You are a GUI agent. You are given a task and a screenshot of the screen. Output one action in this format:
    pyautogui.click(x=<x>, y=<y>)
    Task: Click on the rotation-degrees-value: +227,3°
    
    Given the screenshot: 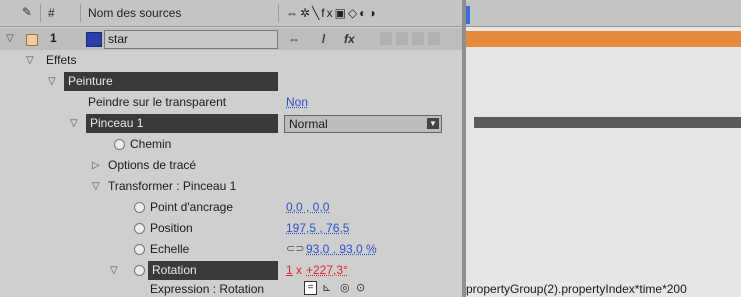 What is the action you would take?
    pyautogui.click(x=327, y=270)
    